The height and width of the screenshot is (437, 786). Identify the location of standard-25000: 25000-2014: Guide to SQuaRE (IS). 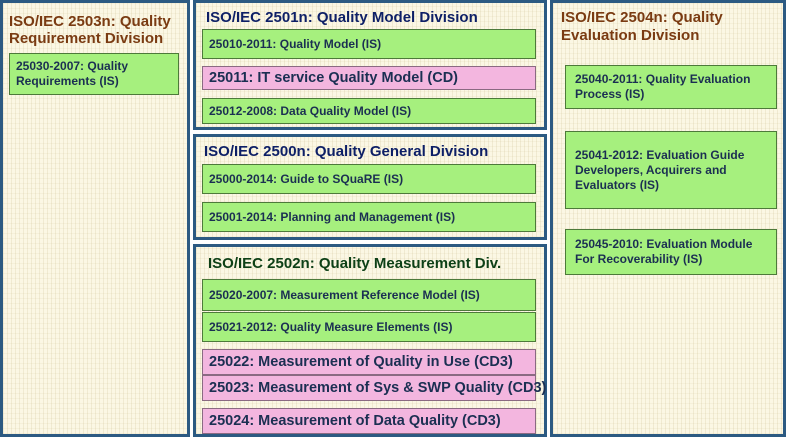
(369, 179).